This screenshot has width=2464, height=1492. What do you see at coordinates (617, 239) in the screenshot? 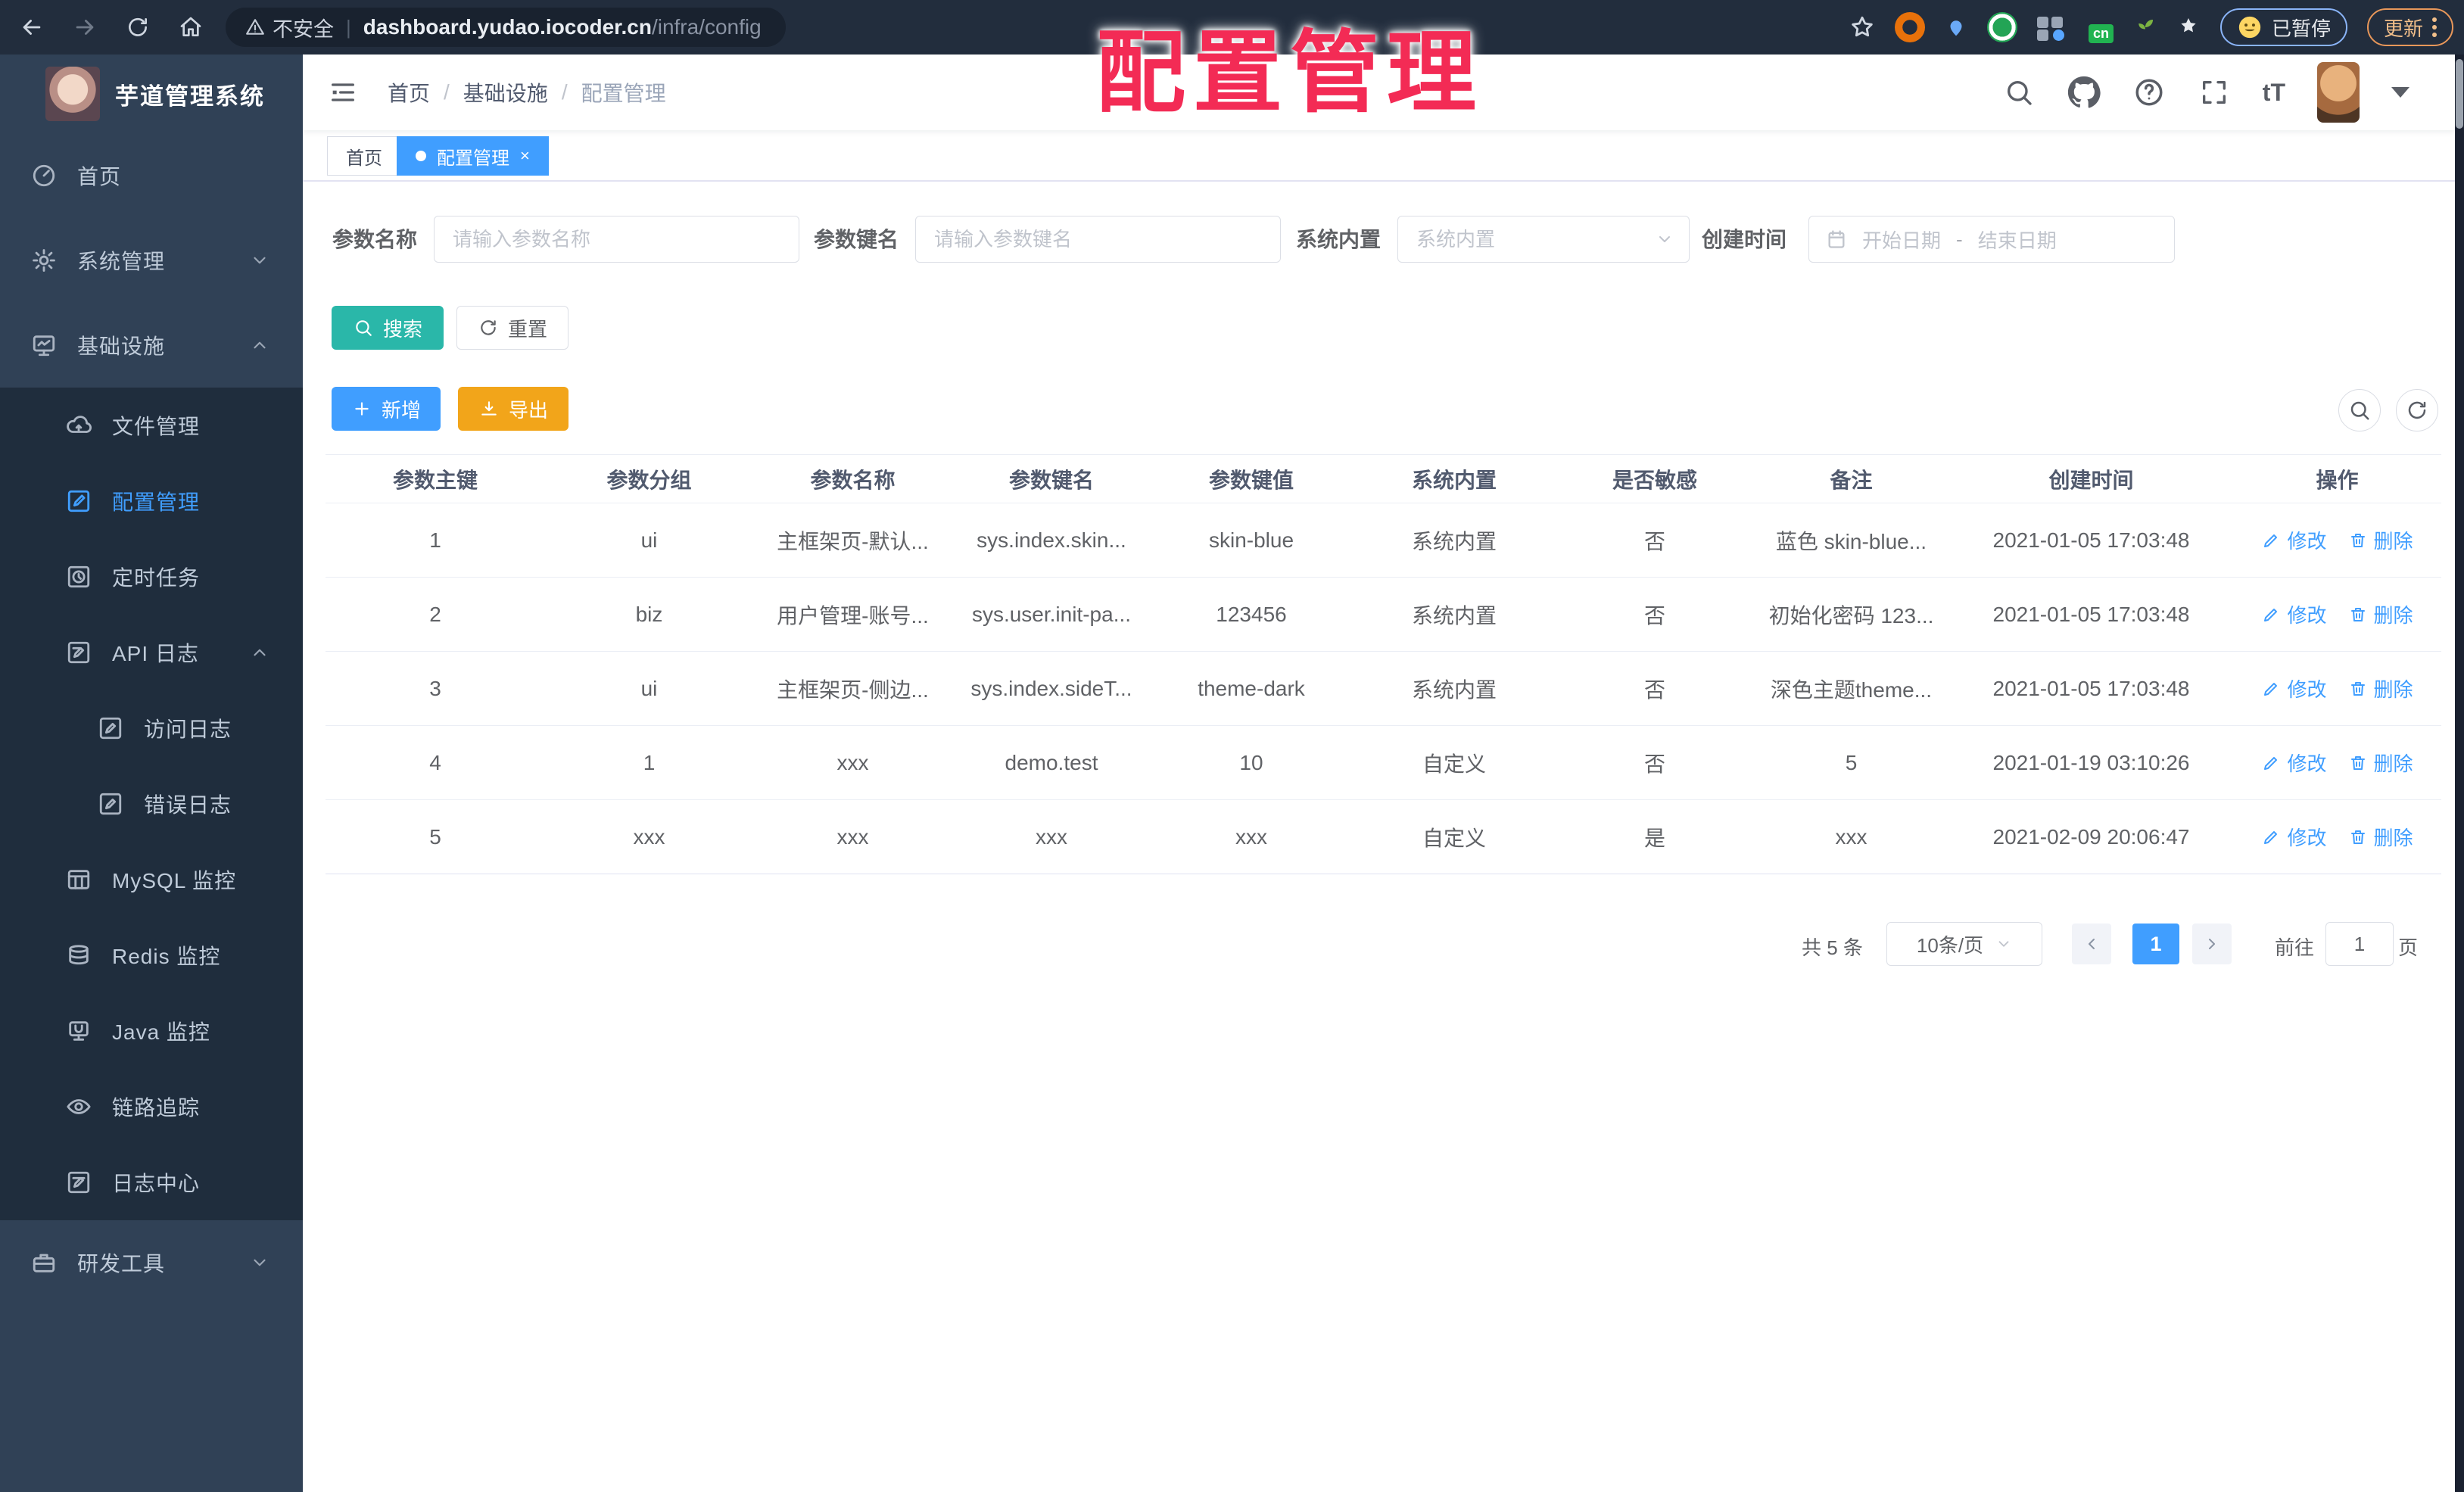
I see `param-name-input` at bounding box center [617, 239].